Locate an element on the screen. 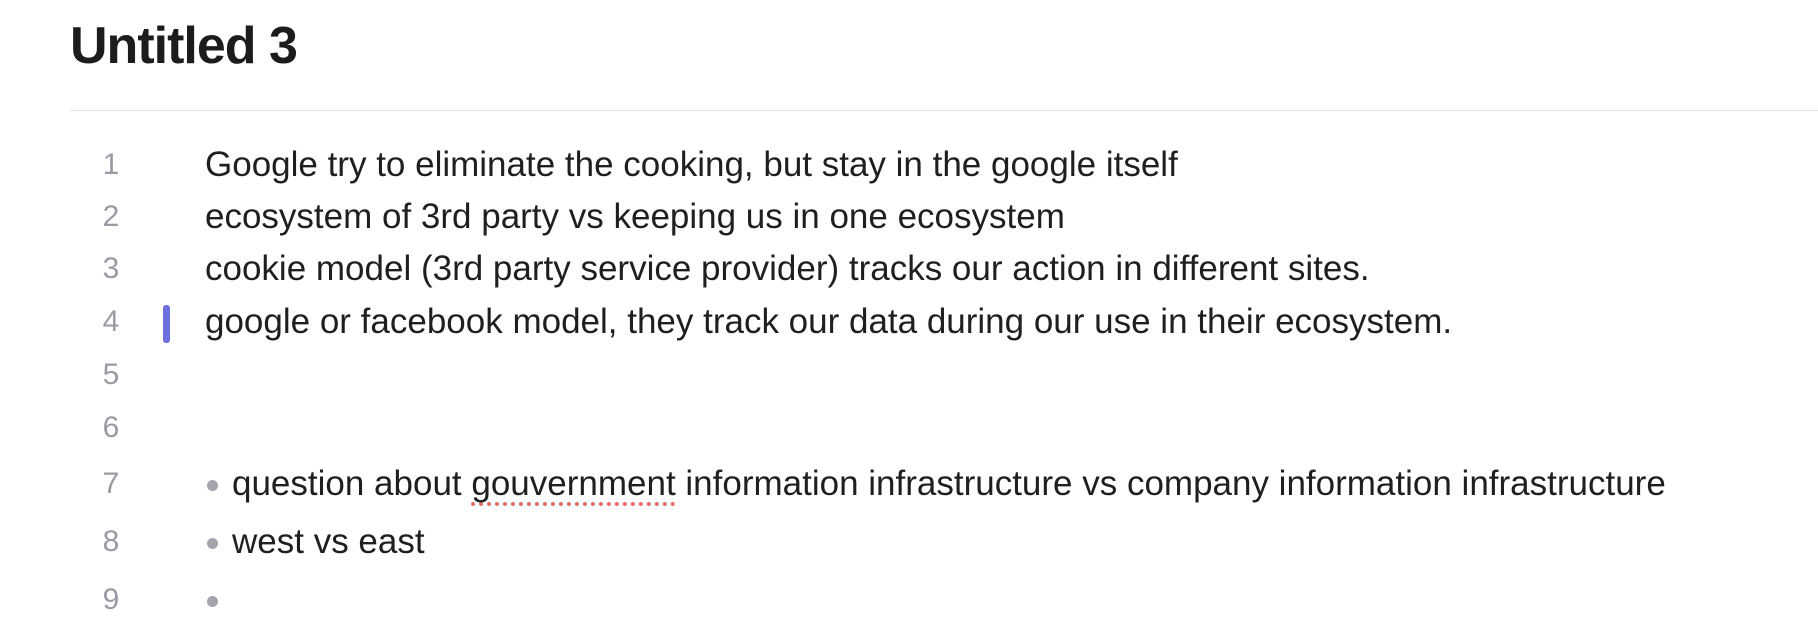 The width and height of the screenshot is (1818, 640). active-line-indicator is located at coordinates (166, 324).